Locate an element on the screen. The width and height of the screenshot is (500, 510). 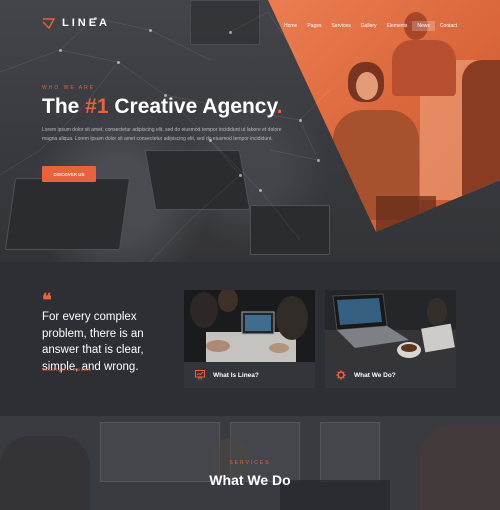
card-label: What We Do? is located at coordinates (375, 375).